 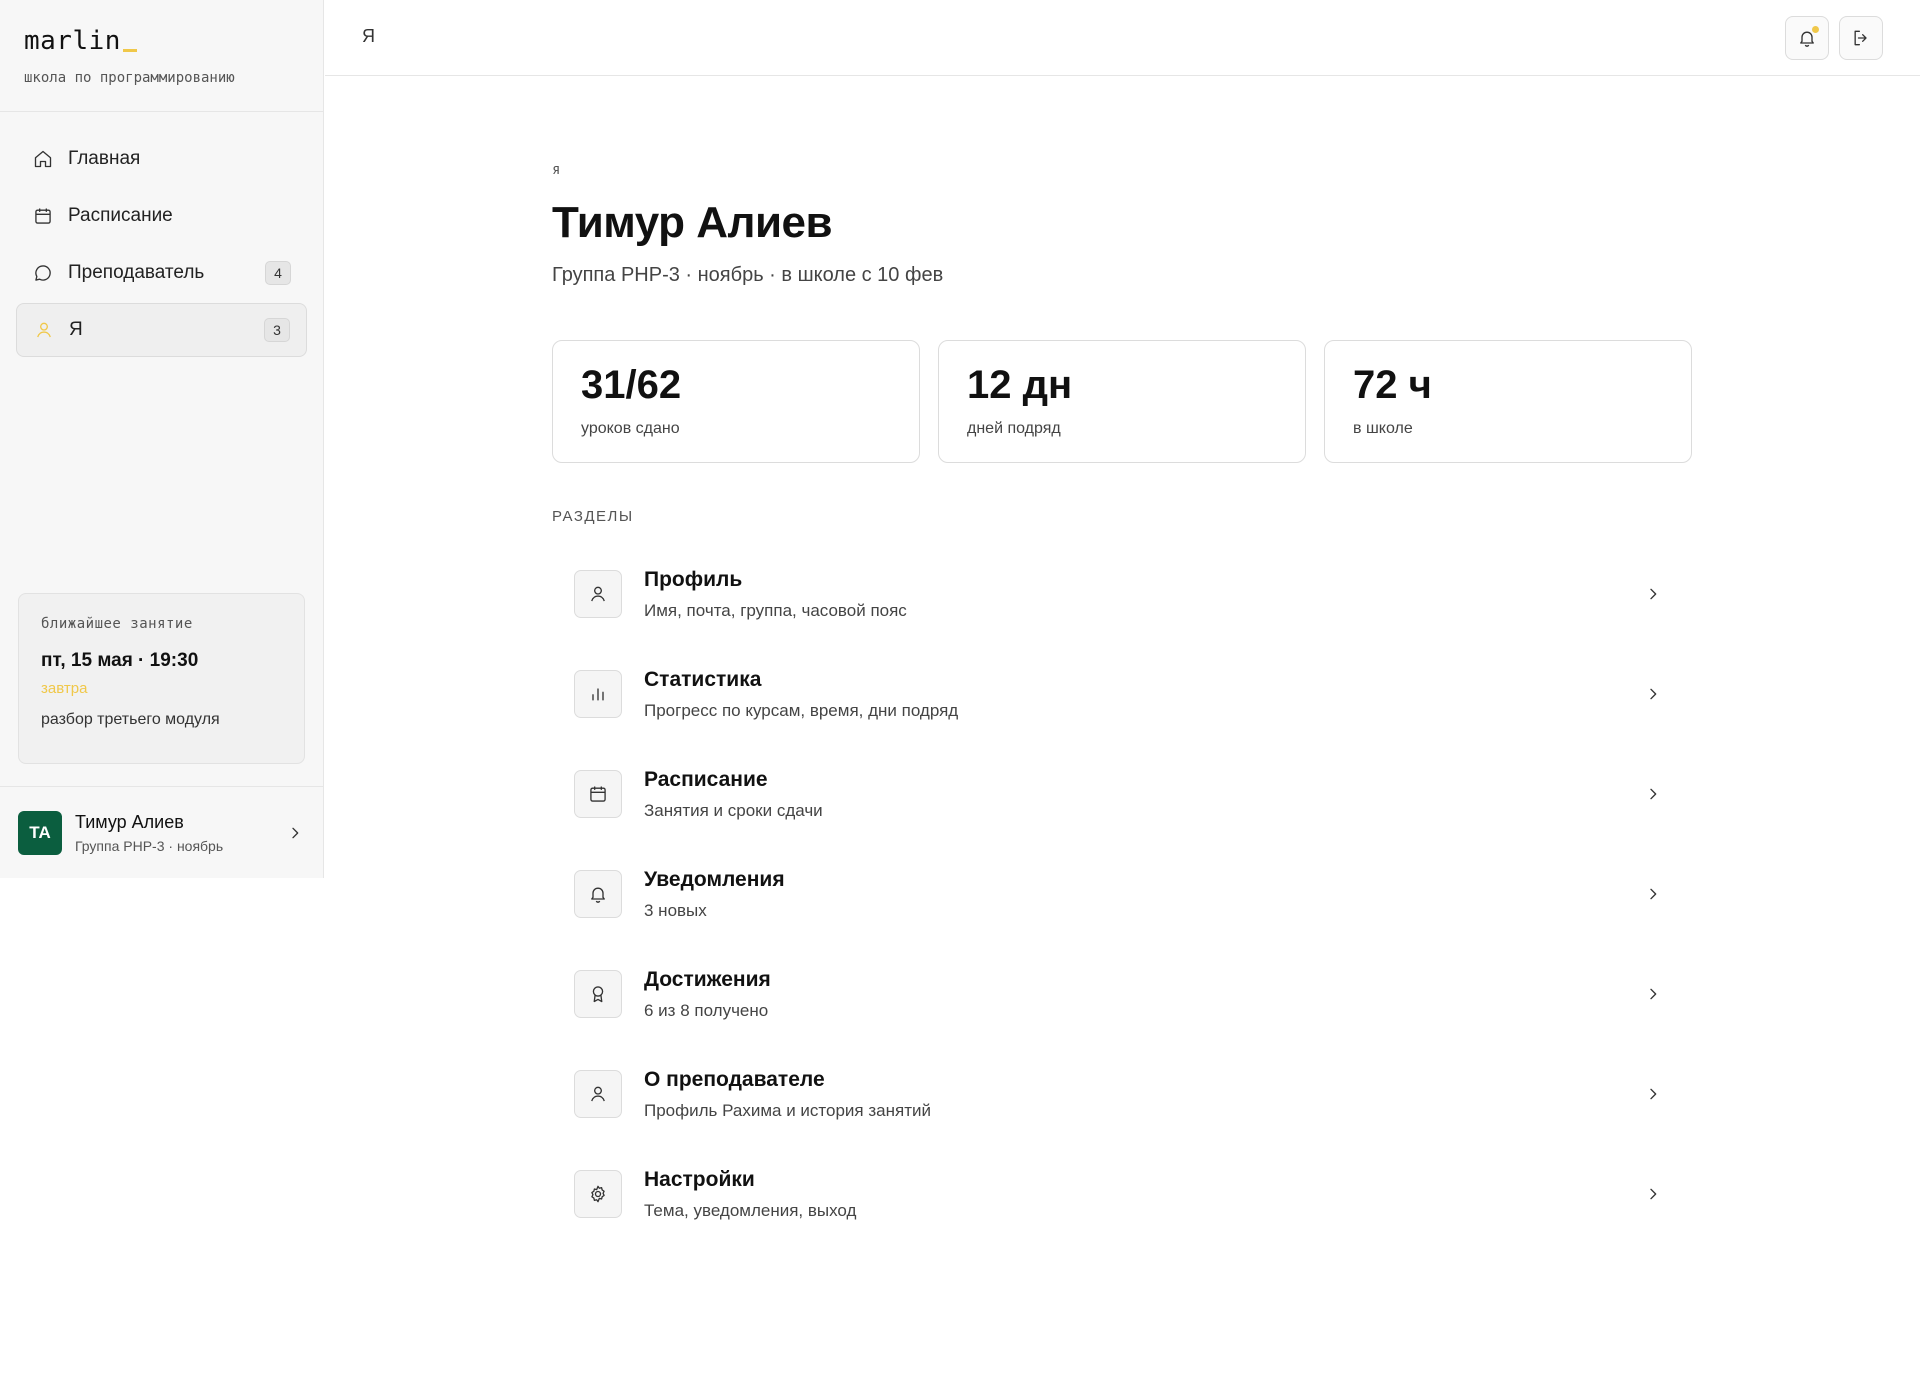 What do you see at coordinates (733, 794) in the screenshot?
I see `section-item-text: Расписание Занятия и сроки сдачи` at bounding box center [733, 794].